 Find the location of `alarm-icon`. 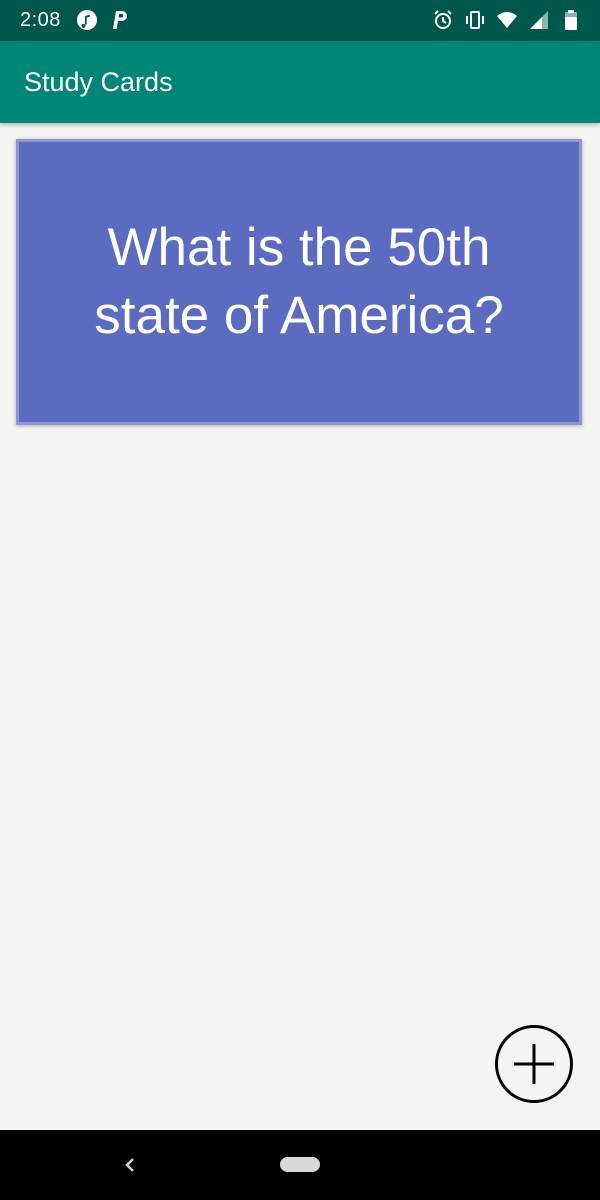

alarm-icon is located at coordinates (443, 19).